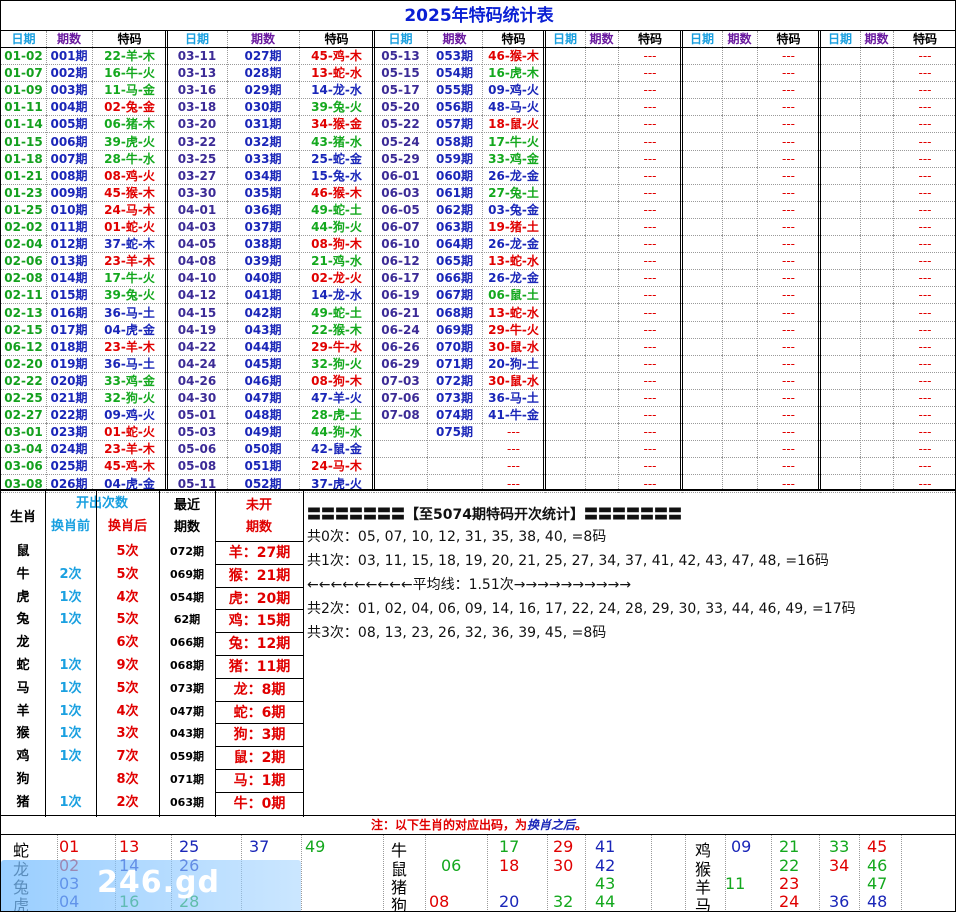 This screenshot has width=956, height=912. I want to click on cell-period: 027期, so click(263, 56).